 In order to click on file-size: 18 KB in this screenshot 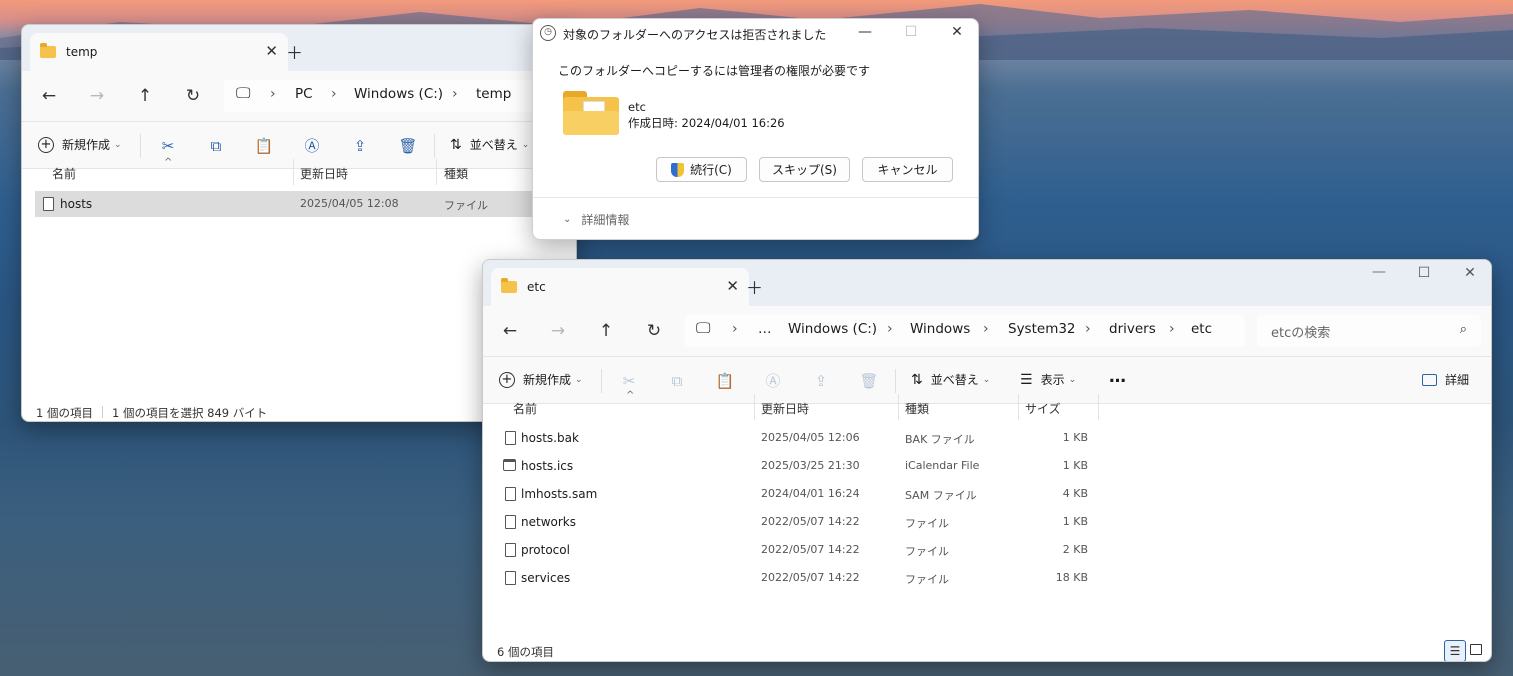, I will do `click(1071, 577)`.